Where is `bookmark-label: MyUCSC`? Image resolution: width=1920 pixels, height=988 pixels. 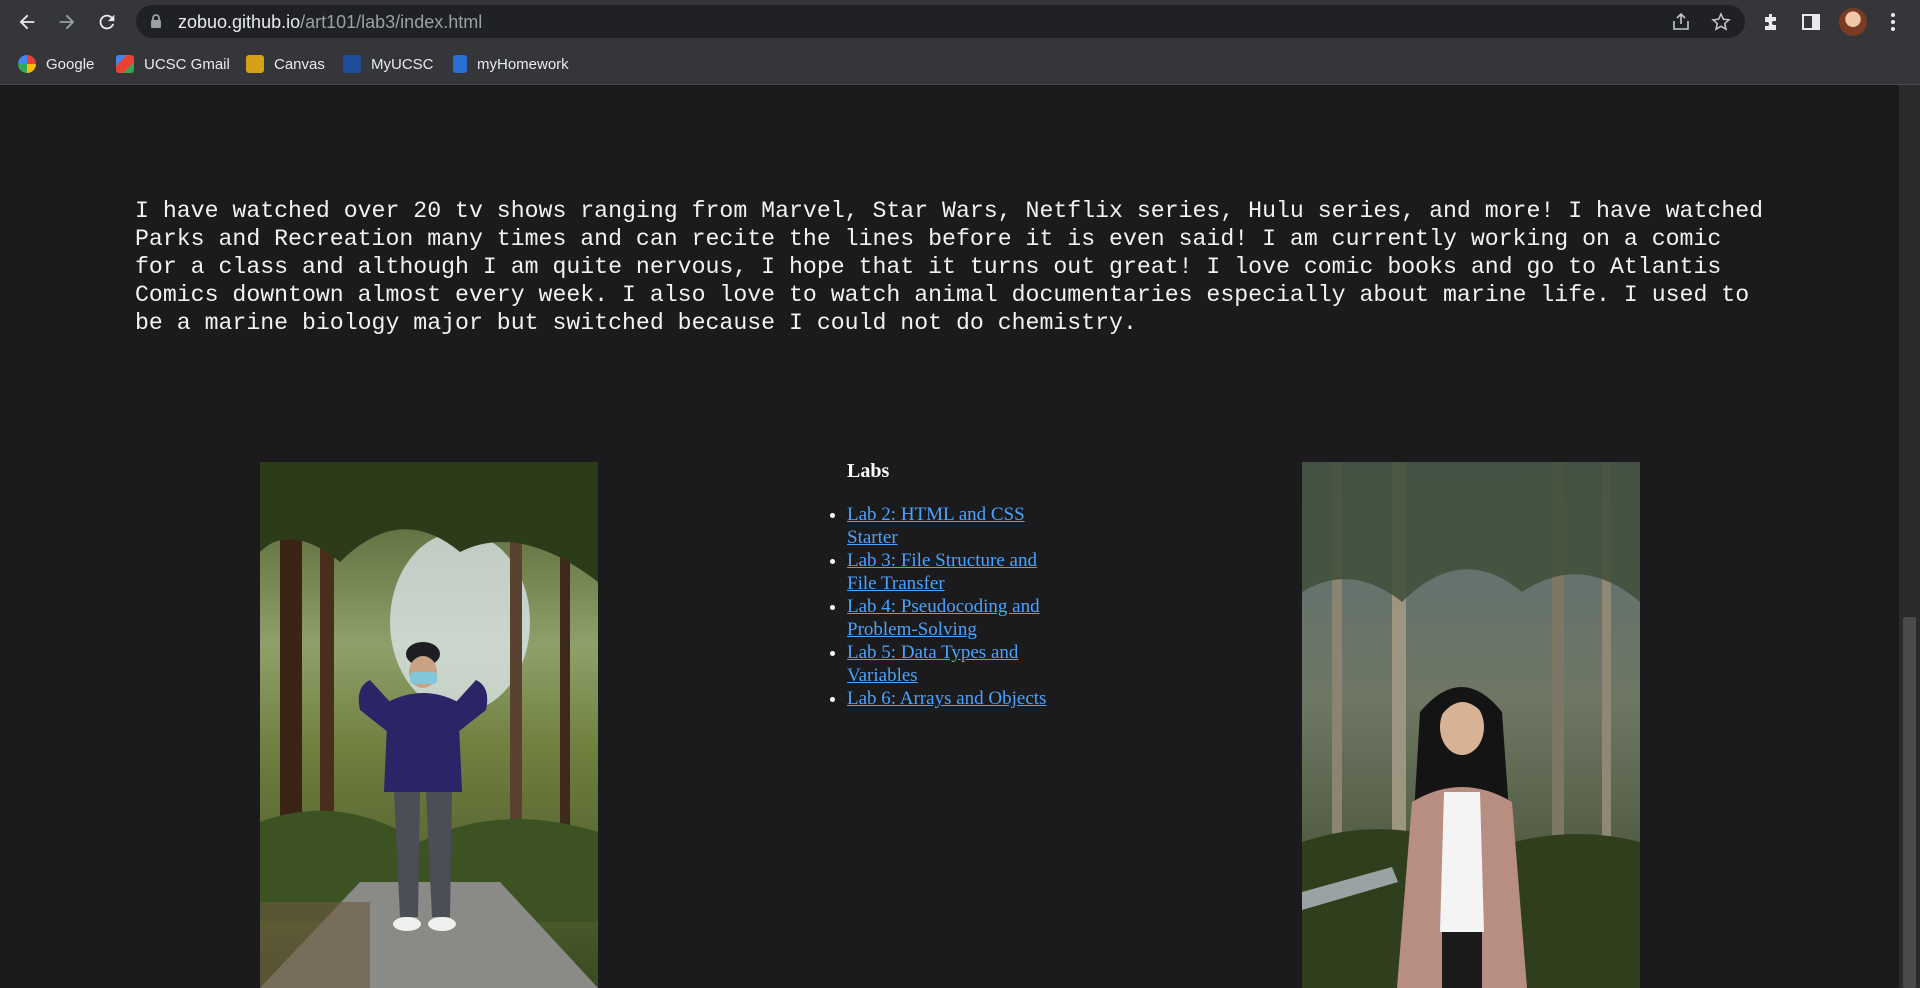 bookmark-label: MyUCSC is located at coordinates (402, 64).